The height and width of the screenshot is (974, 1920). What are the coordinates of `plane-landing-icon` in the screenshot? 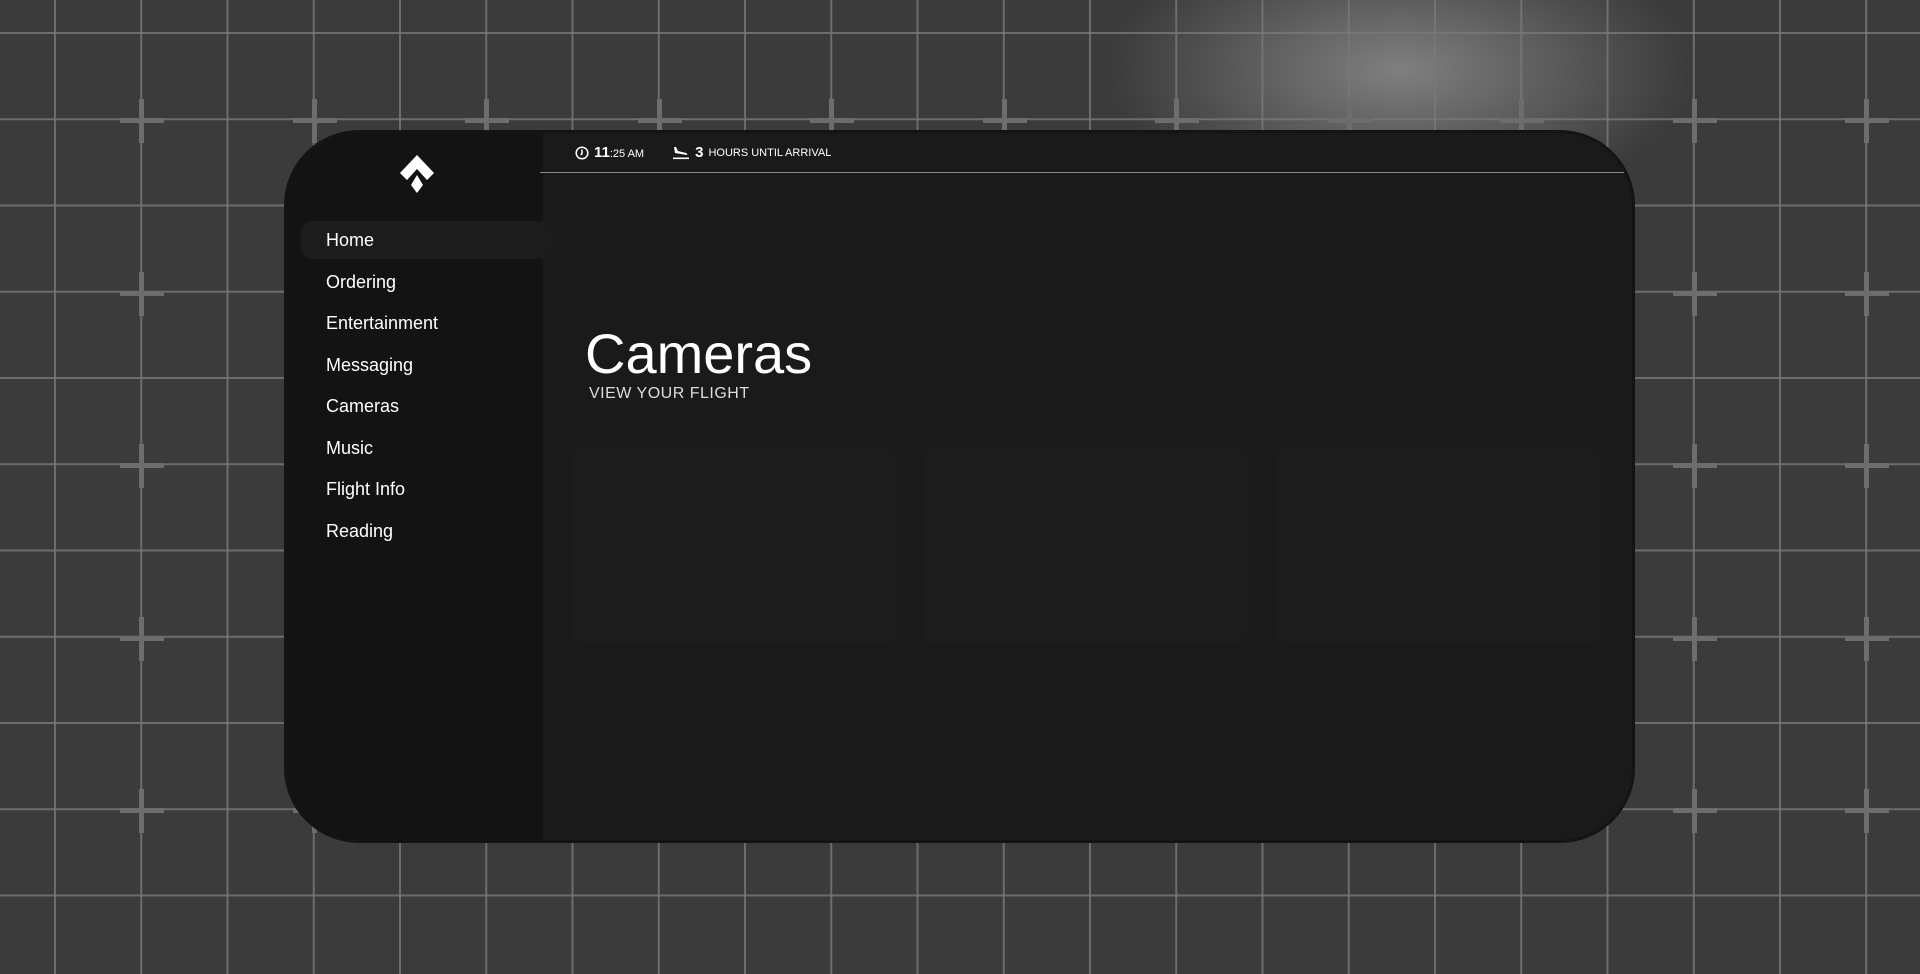 It's located at (681, 152).